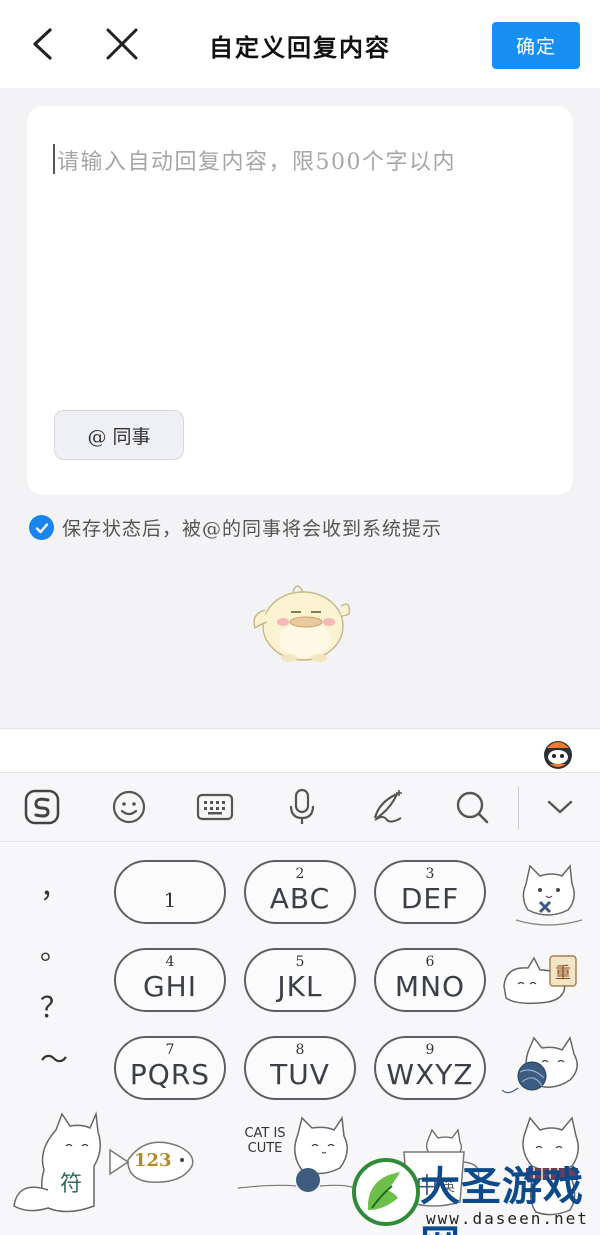 Image resolution: width=600 pixels, height=1235 pixels. I want to click on space-key: CAT IS CUTE, so click(296, 1166).